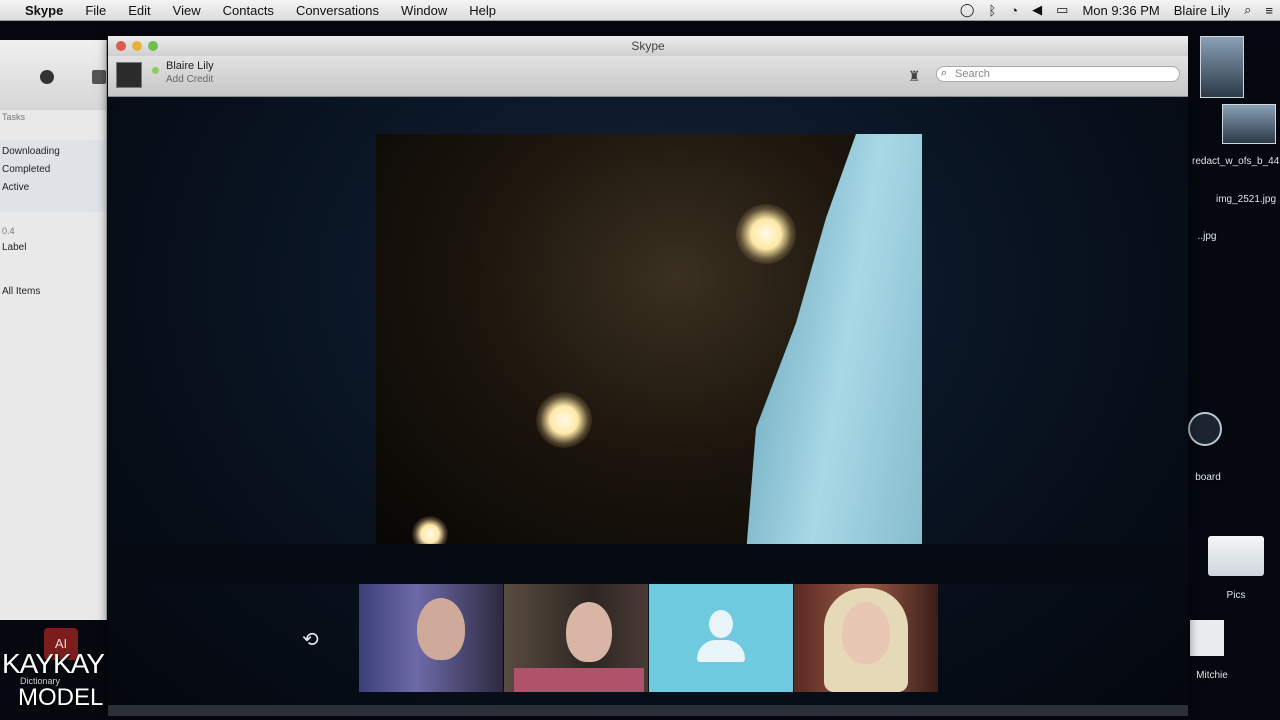 Image resolution: width=1280 pixels, height=720 pixels. What do you see at coordinates (992, 10) in the screenshot?
I see `bluetooth-icon: ᛒ` at bounding box center [992, 10].